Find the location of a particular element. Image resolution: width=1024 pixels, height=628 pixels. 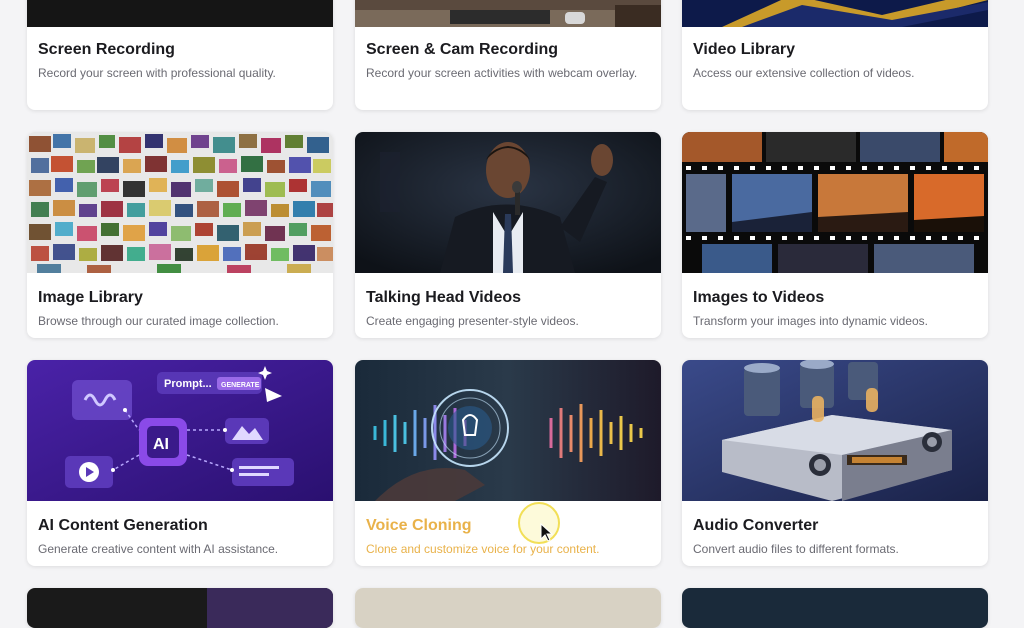

audio-converter-thumbnail is located at coordinates (835, 430).